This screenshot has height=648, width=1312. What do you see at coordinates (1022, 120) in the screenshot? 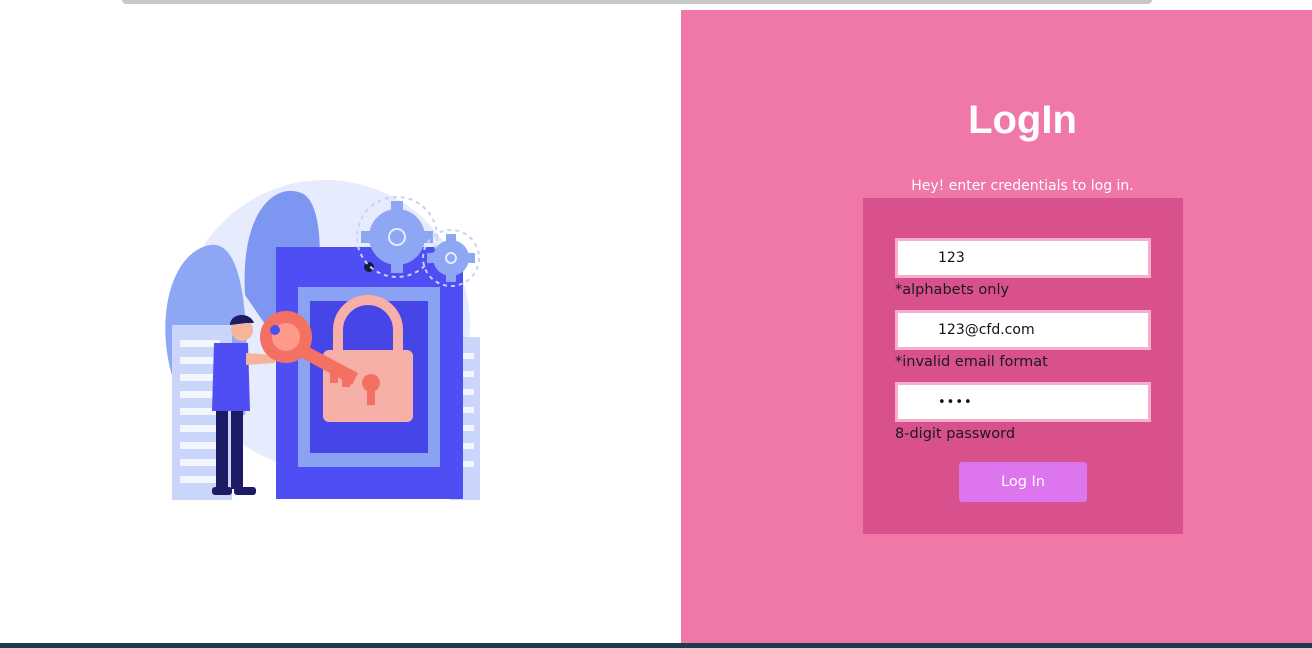
I see `page-title: LogIn` at bounding box center [1022, 120].